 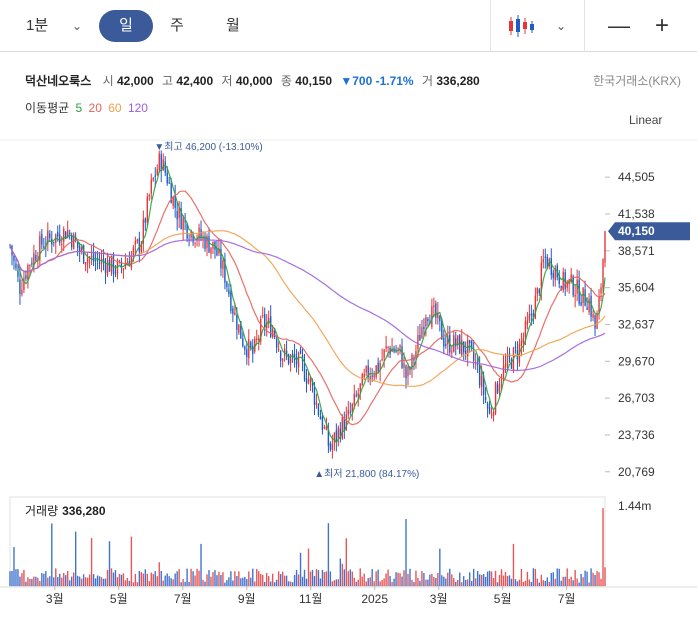 What do you see at coordinates (233, 26) in the screenshot?
I see `tab-month: 월` at bounding box center [233, 26].